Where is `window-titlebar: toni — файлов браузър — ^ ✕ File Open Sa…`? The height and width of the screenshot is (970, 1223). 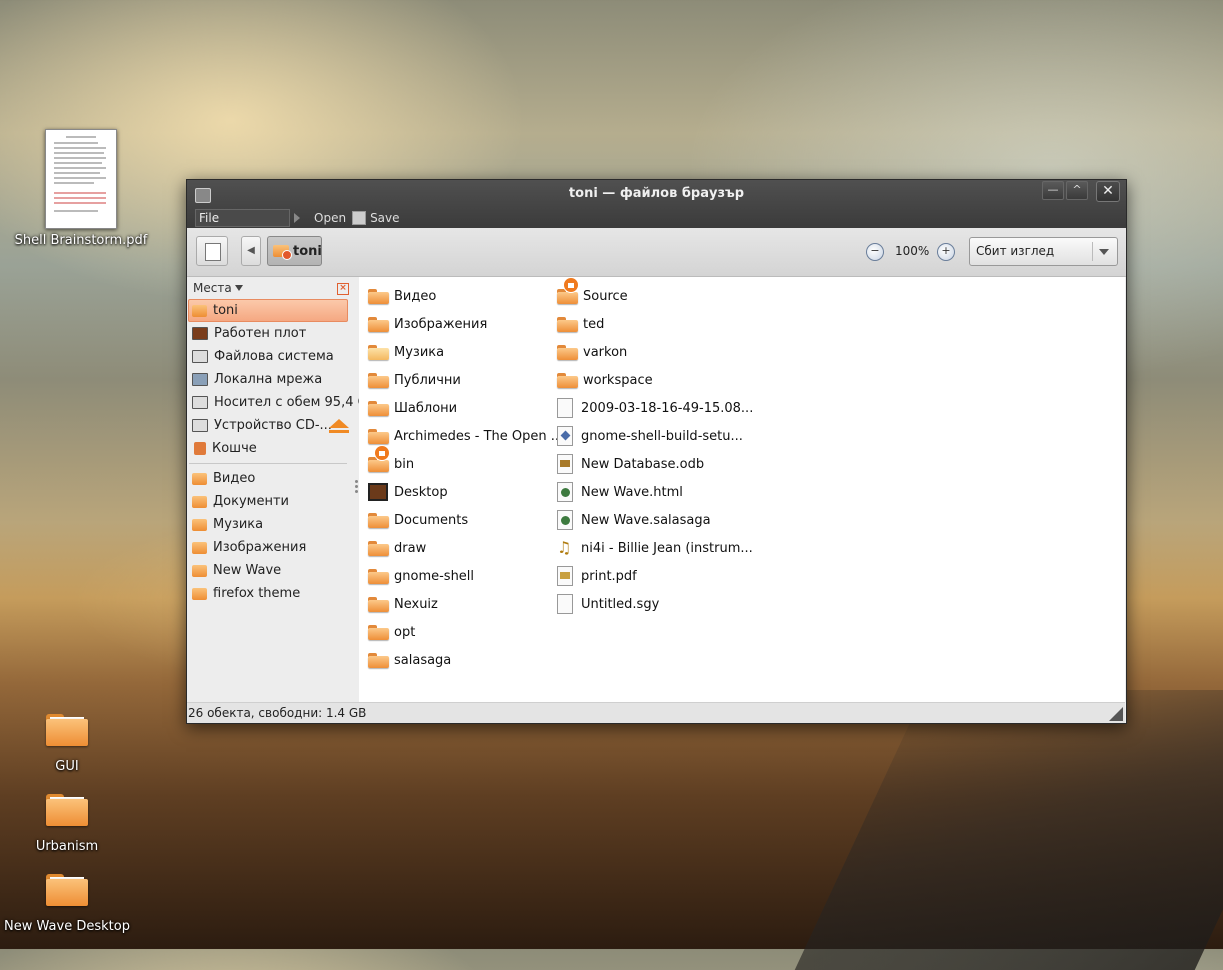
window-titlebar: toni — файлов браузър — ^ ✕ File Open Sa… is located at coordinates (656, 204).